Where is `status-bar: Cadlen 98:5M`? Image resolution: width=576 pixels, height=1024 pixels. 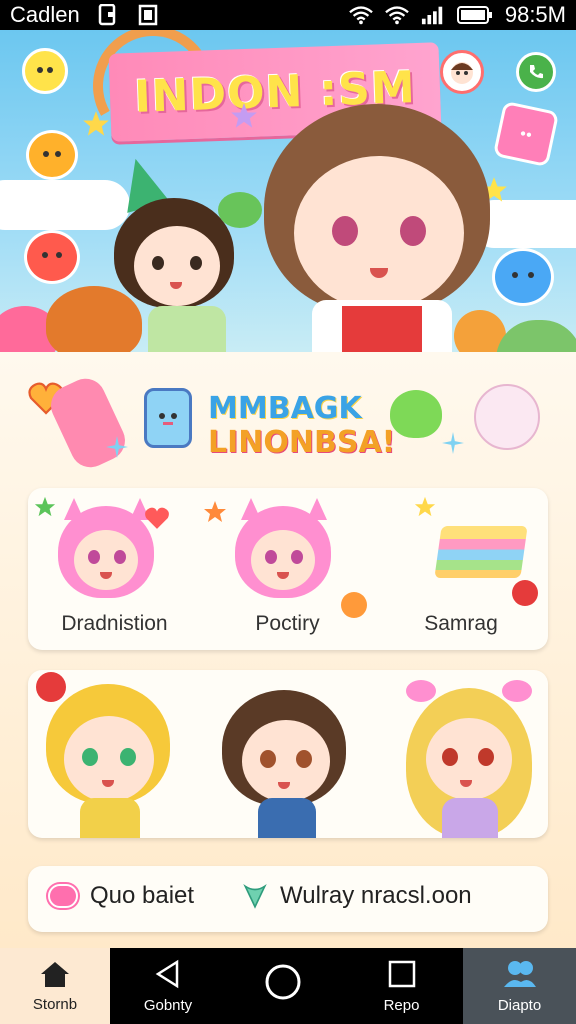 status-bar: Cadlen 98:5M is located at coordinates (288, 15).